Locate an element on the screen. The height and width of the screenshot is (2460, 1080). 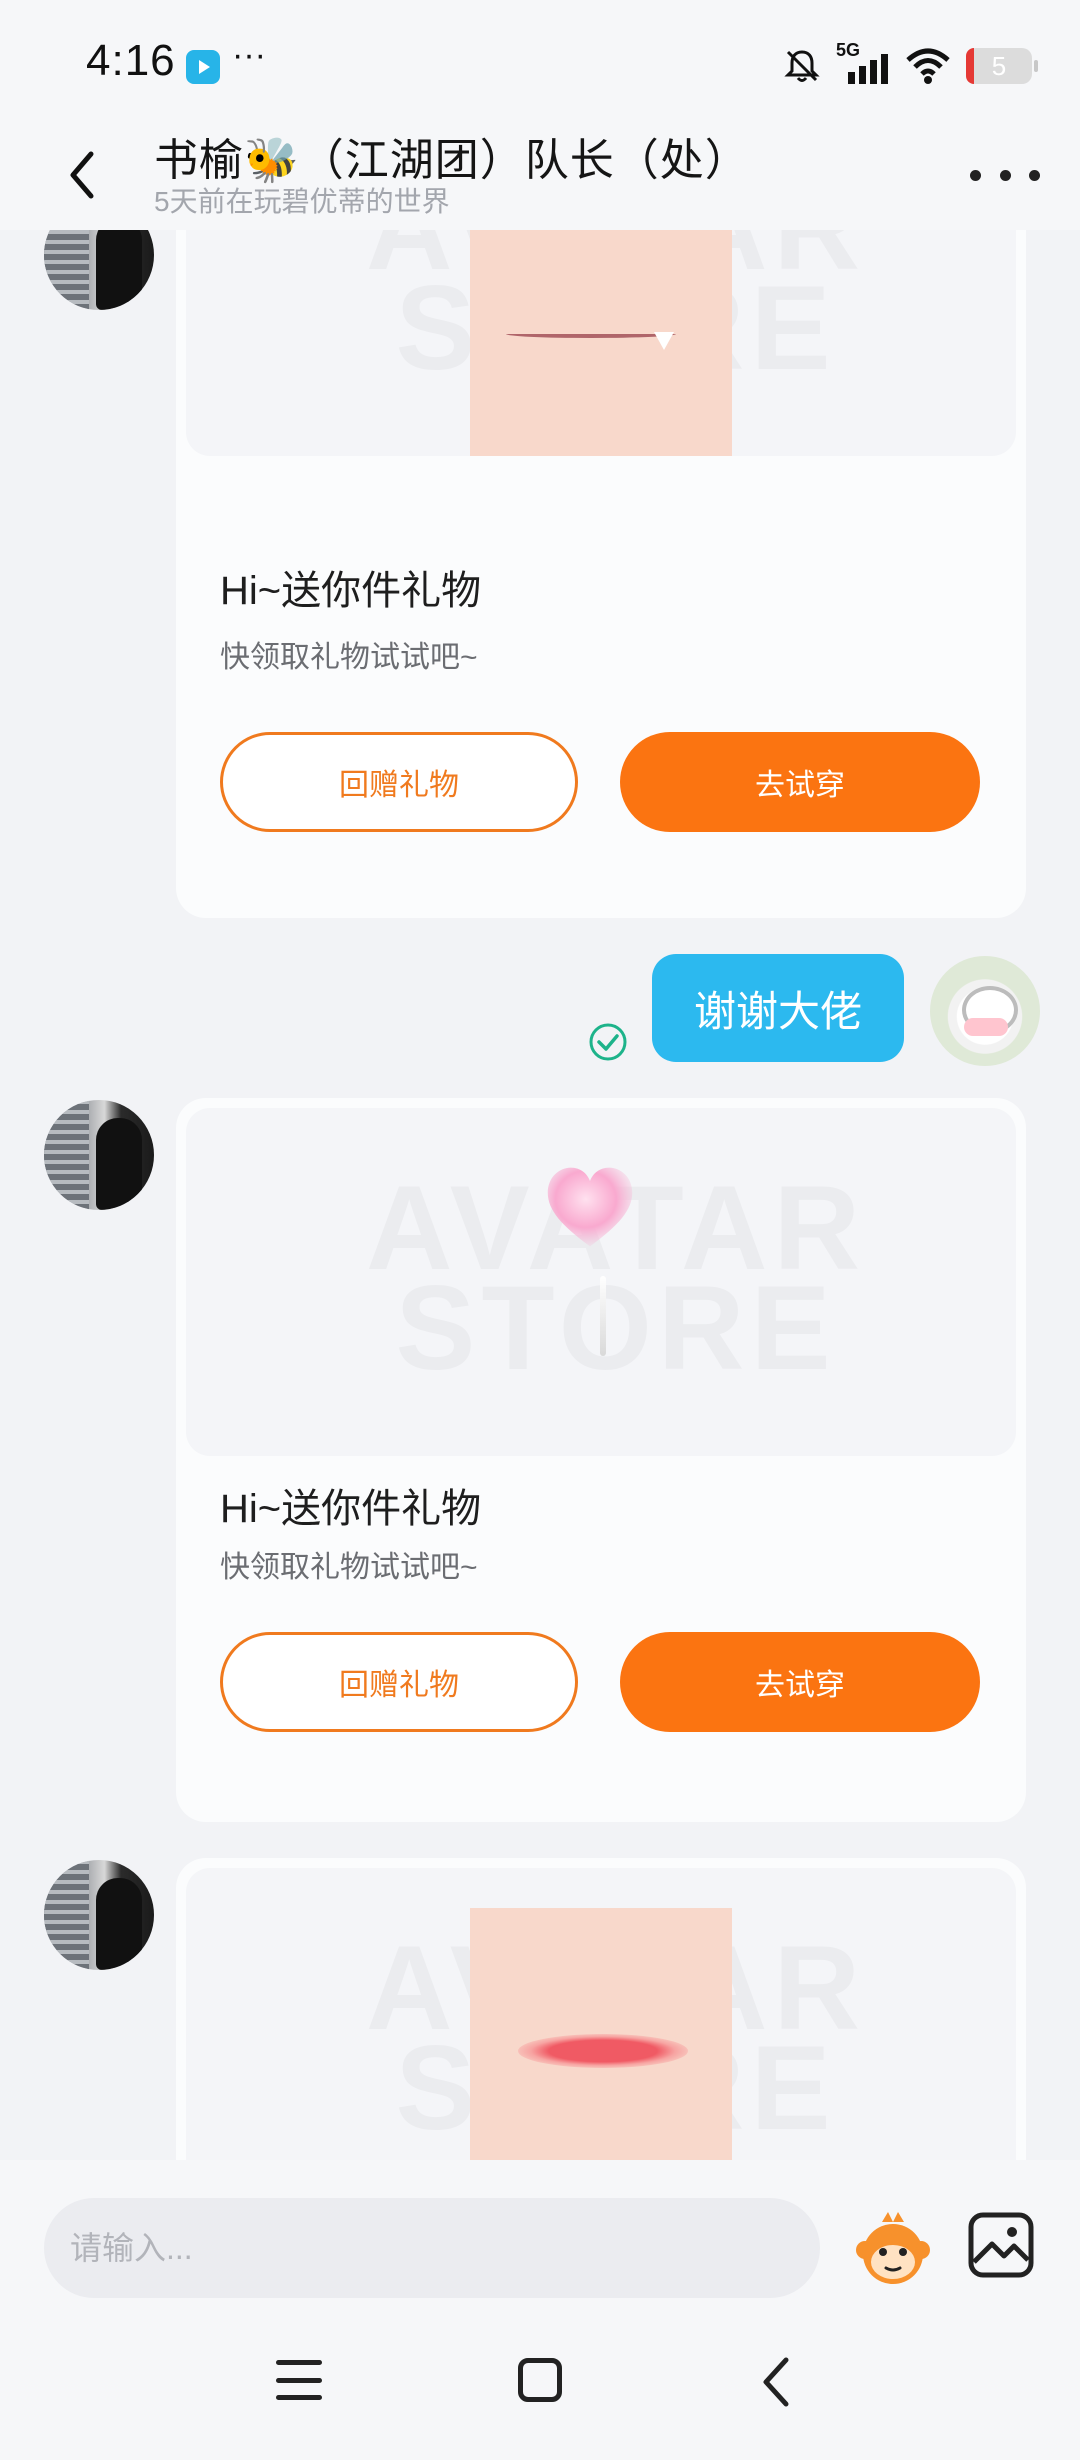
lips-shape is located at coordinates (603, 2051).